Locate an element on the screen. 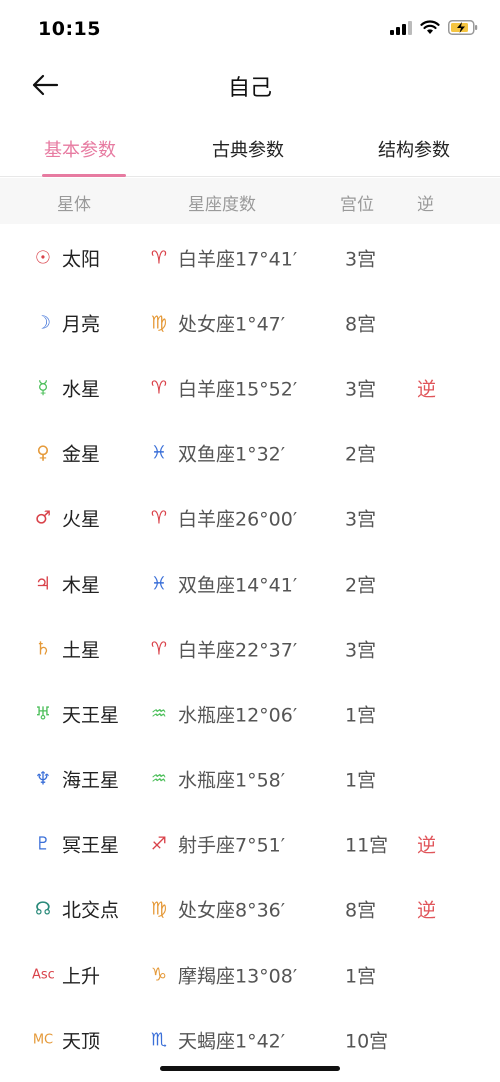 Image resolution: width=500 pixels, height=1082 pixels. active-tab-indicator is located at coordinates (84, 175).